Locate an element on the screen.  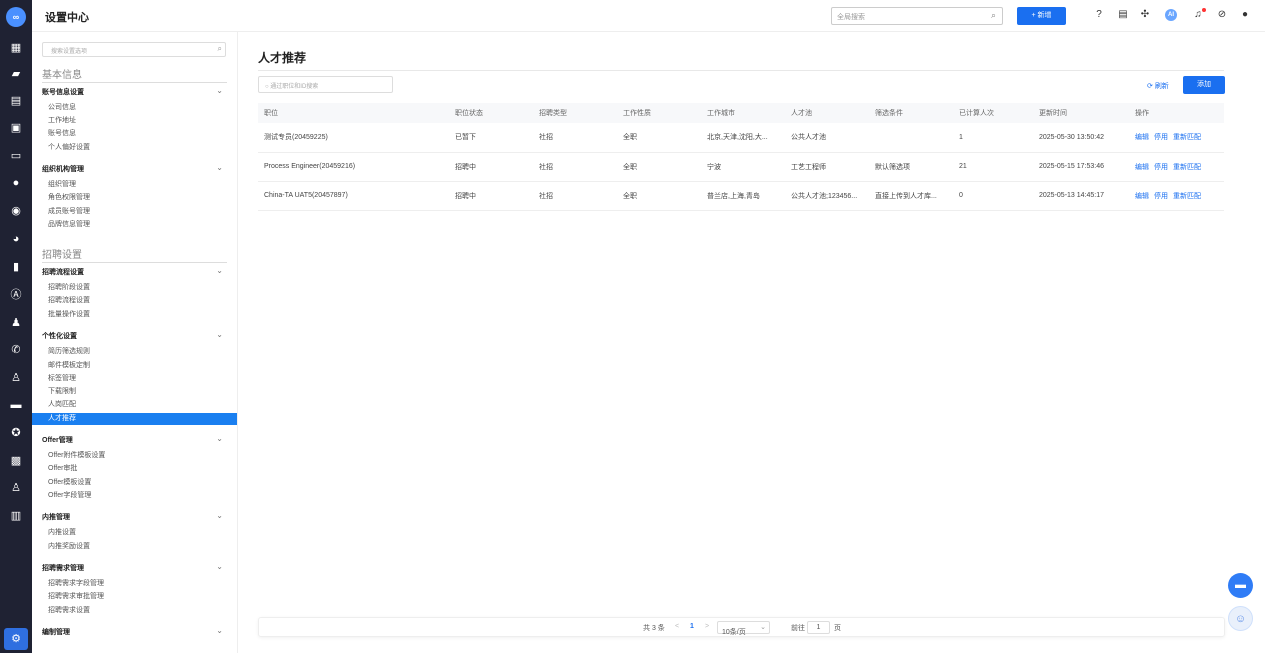
search-icon: ⌕ is located at coordinates (993, 15).